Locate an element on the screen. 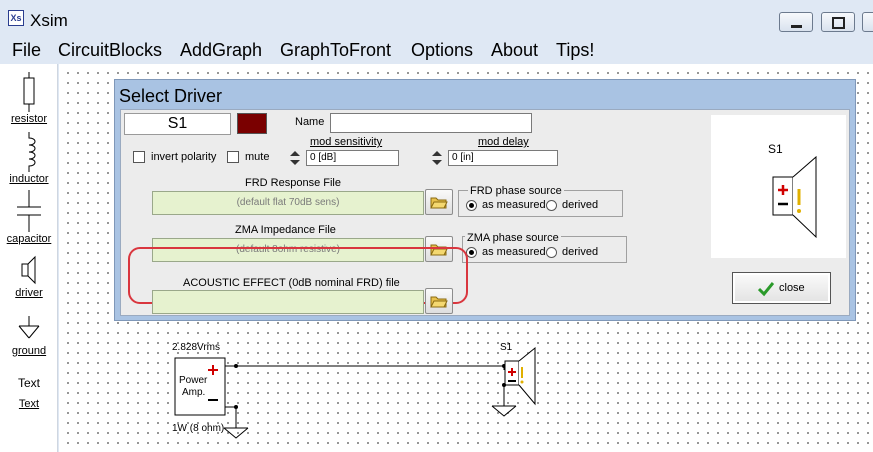  zma-phase-derived-radio is located at coordinates (551, 252).